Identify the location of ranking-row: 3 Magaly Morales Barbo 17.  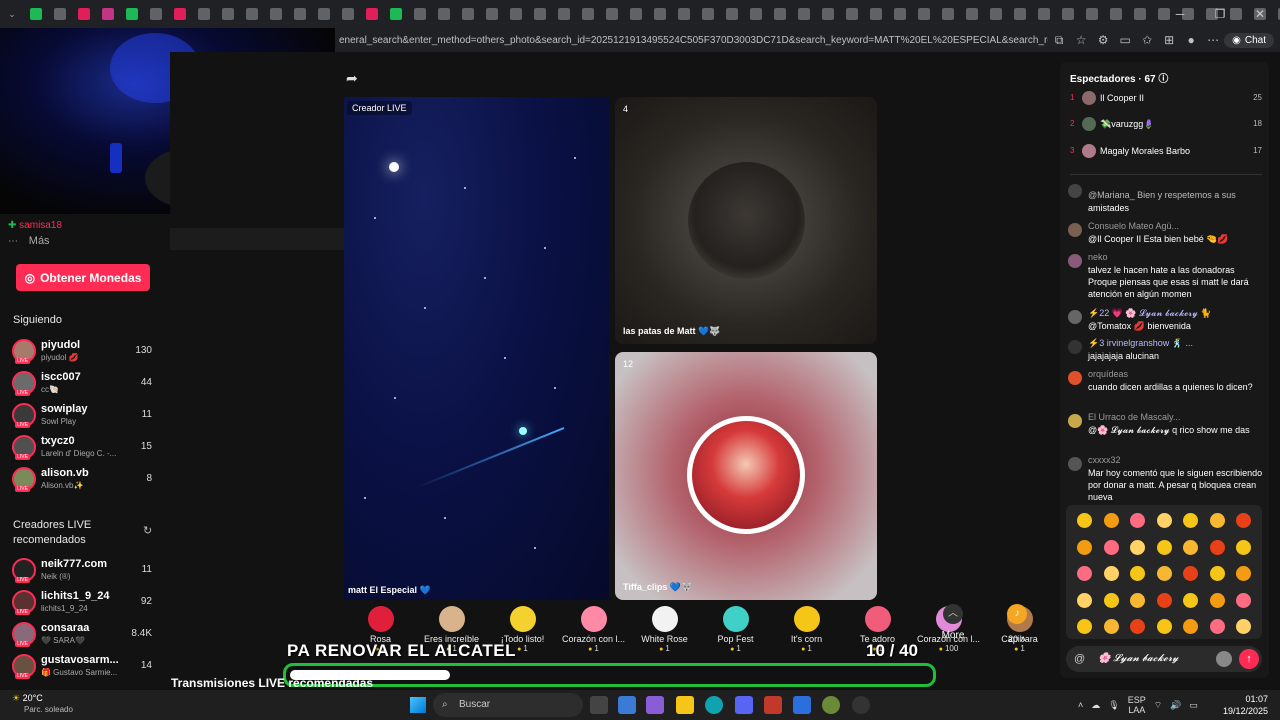
(1166, 152).